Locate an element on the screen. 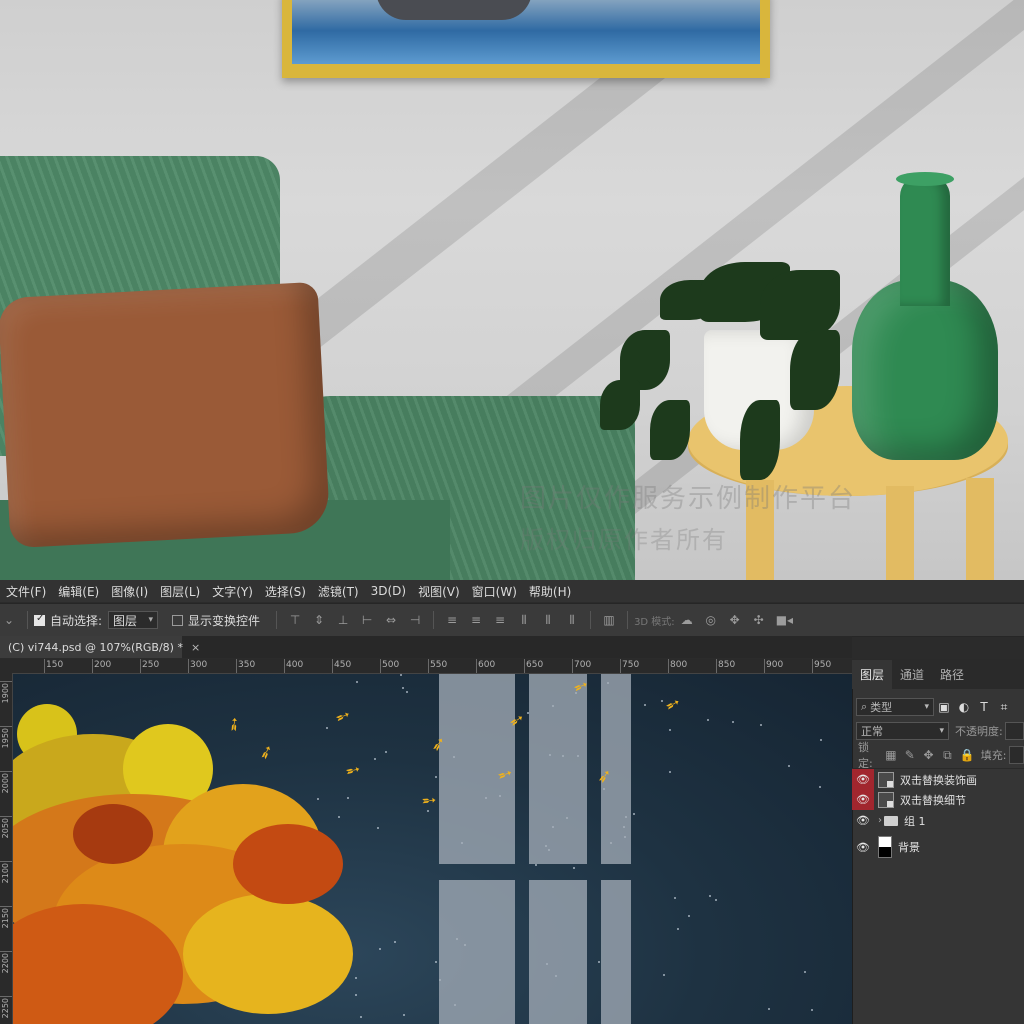 The height and width of the screenshot is (1024, 1024). blend-mode-dropdown: 正常 ▾ is located at coordinates (903, 731).